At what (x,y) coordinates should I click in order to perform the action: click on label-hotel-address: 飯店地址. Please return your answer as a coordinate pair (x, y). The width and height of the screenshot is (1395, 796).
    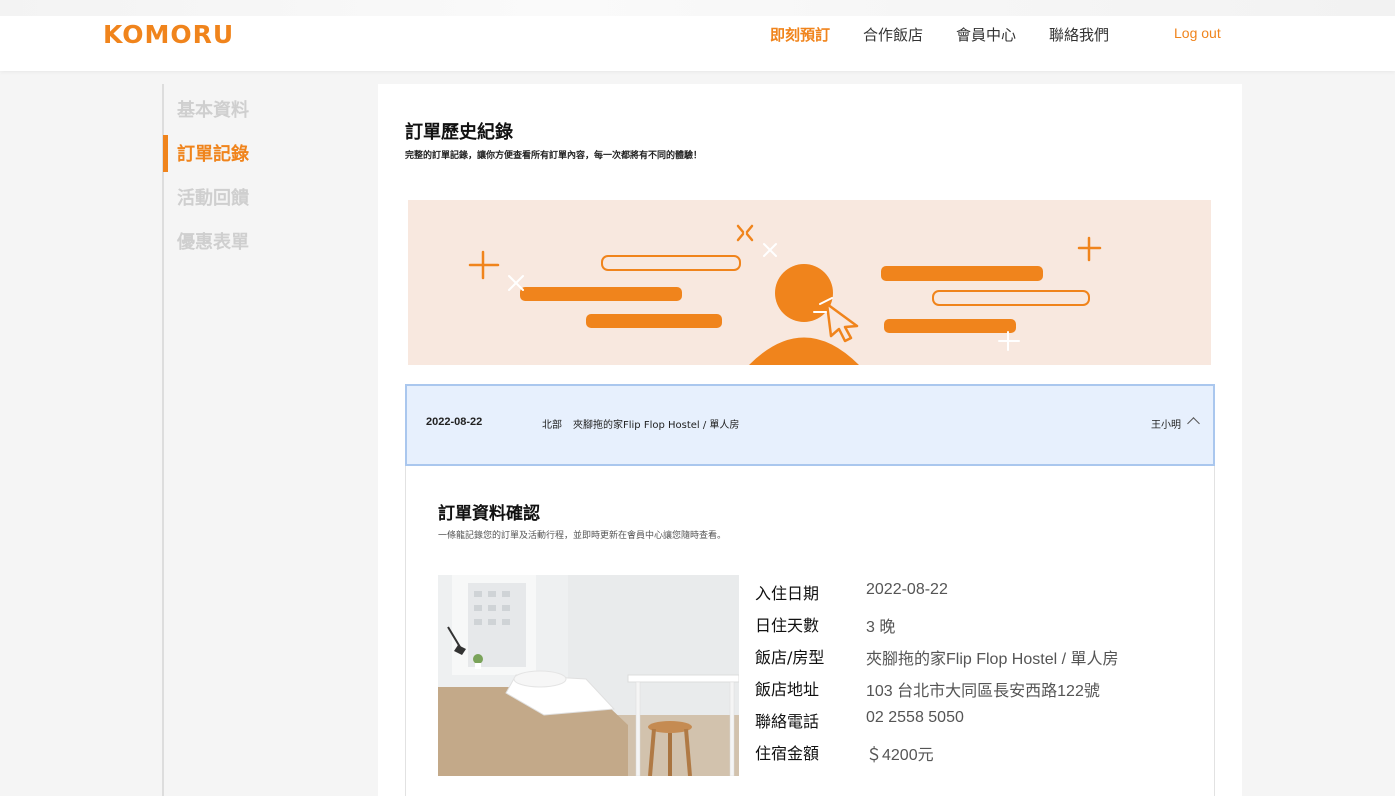
    Looking at the image, I should click on (787, 689).